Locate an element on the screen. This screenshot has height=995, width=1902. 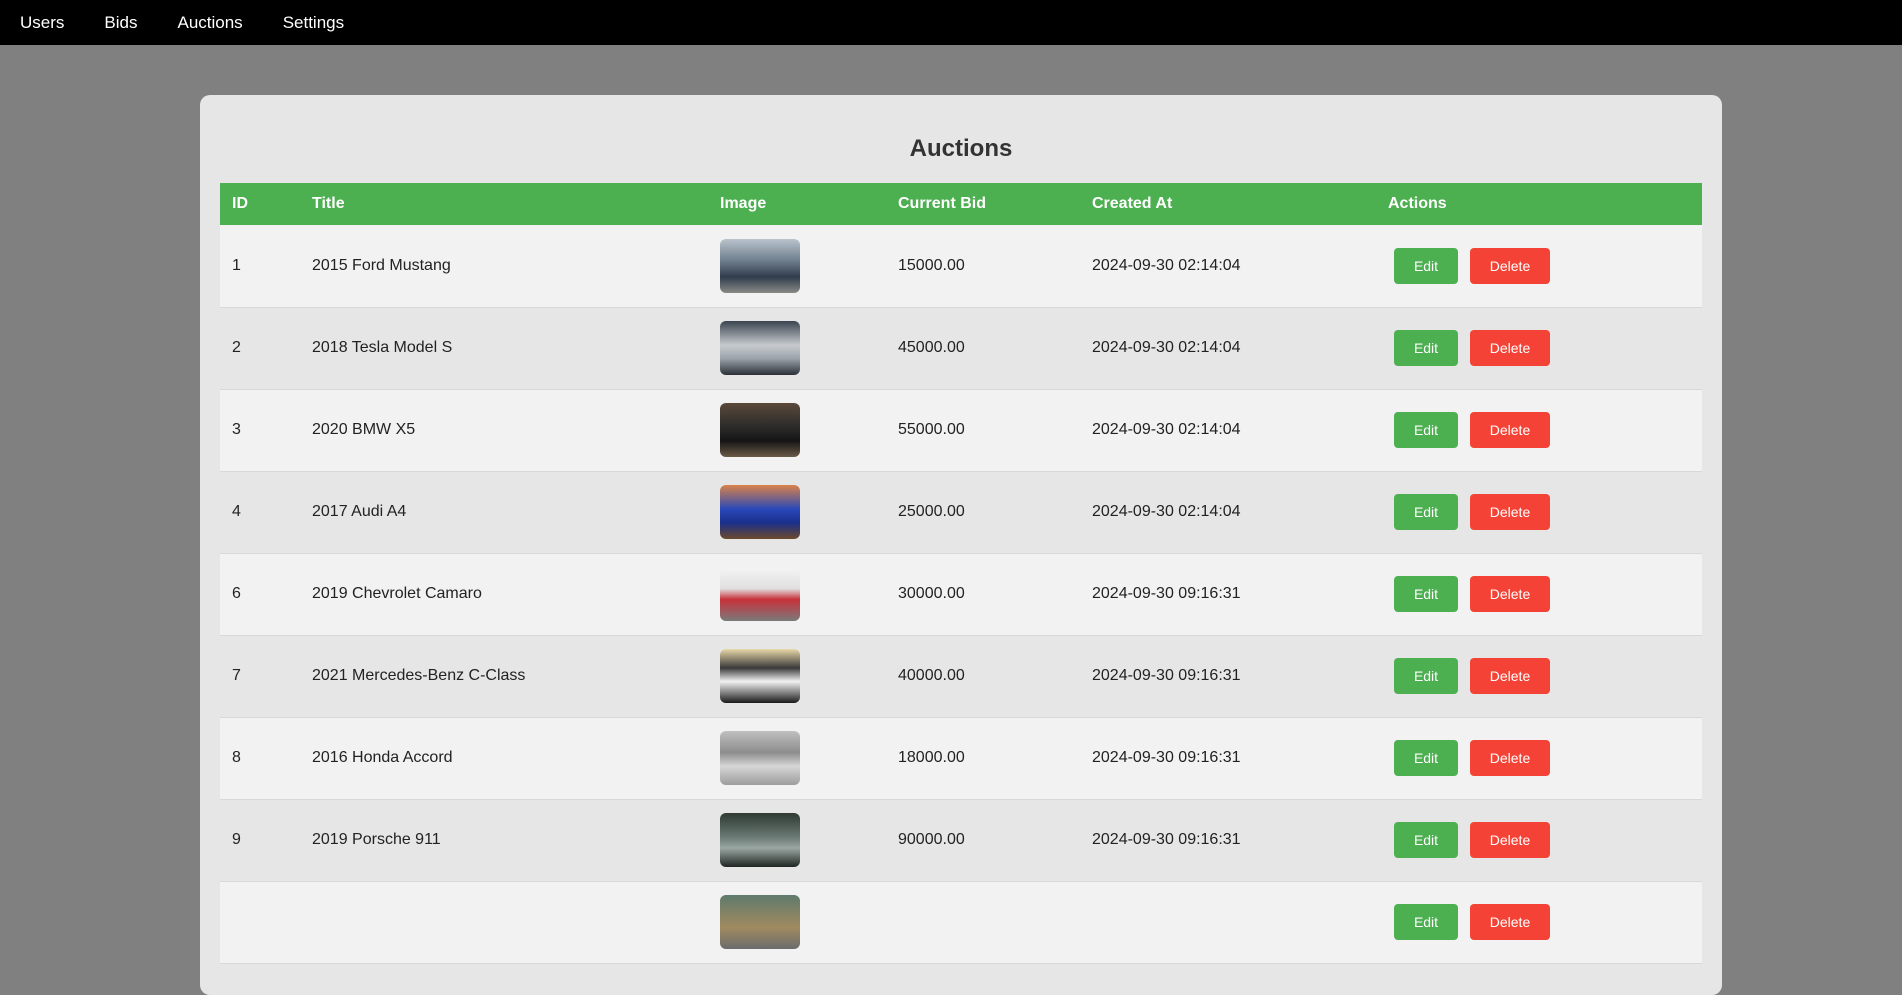
cell-id: 7 is located at coordinates (236, 675).